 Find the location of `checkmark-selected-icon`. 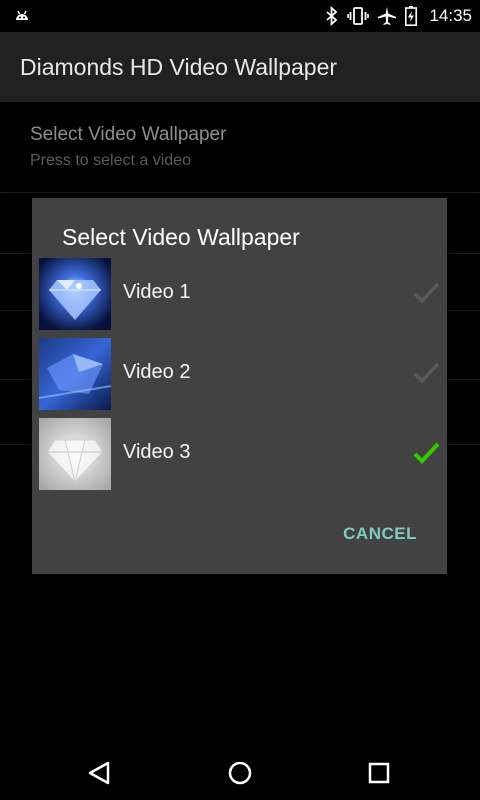

checkmark-selected-icon is located at coordinates (426, 453).